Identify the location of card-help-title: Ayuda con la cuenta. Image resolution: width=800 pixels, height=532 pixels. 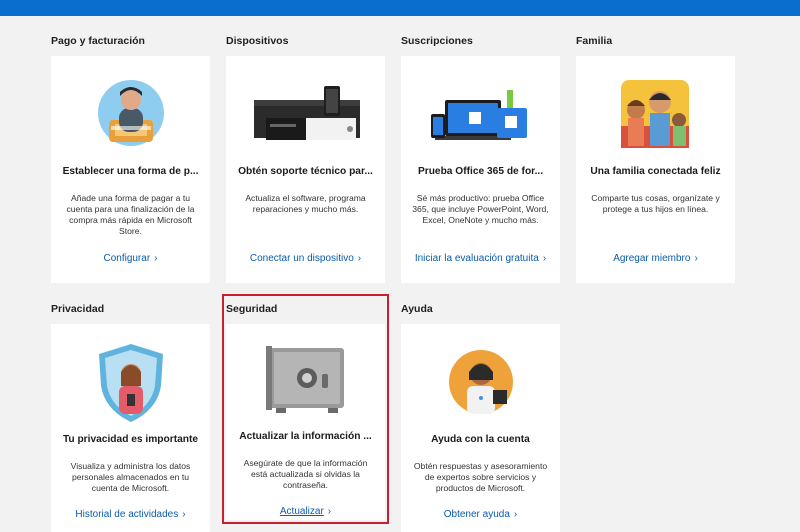
(480, 439).